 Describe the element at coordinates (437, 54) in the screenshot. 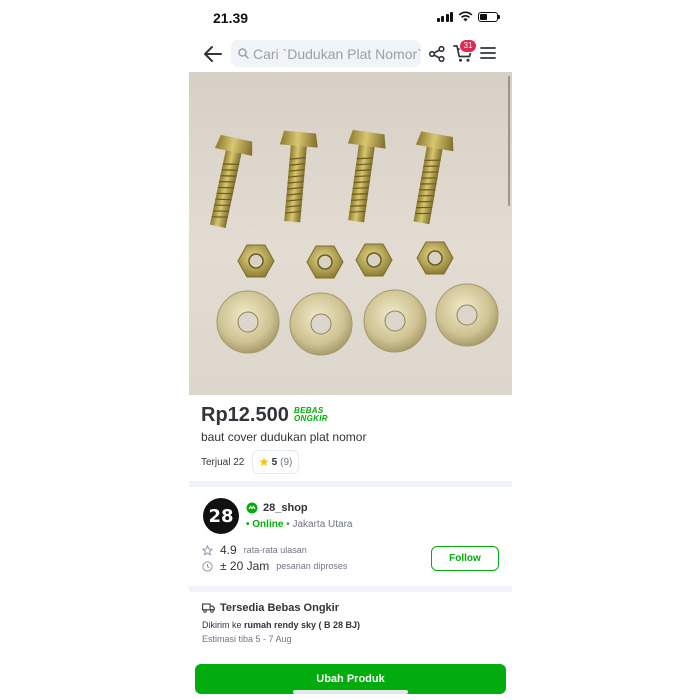

I see `share-icon` at that location.